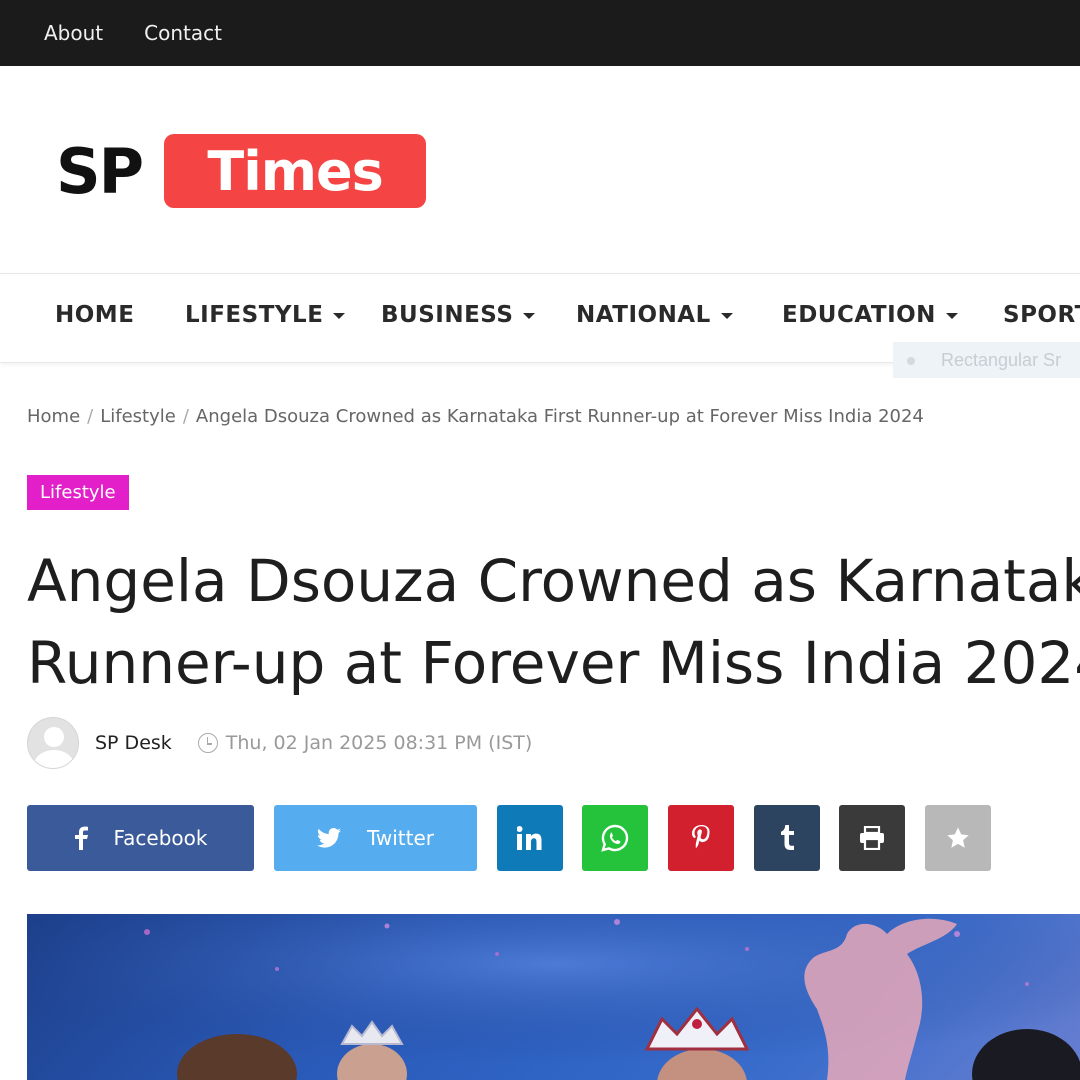 This screenshot has height=1080, width=1080. I want to click on pinterest-icon, so click(701, 838).